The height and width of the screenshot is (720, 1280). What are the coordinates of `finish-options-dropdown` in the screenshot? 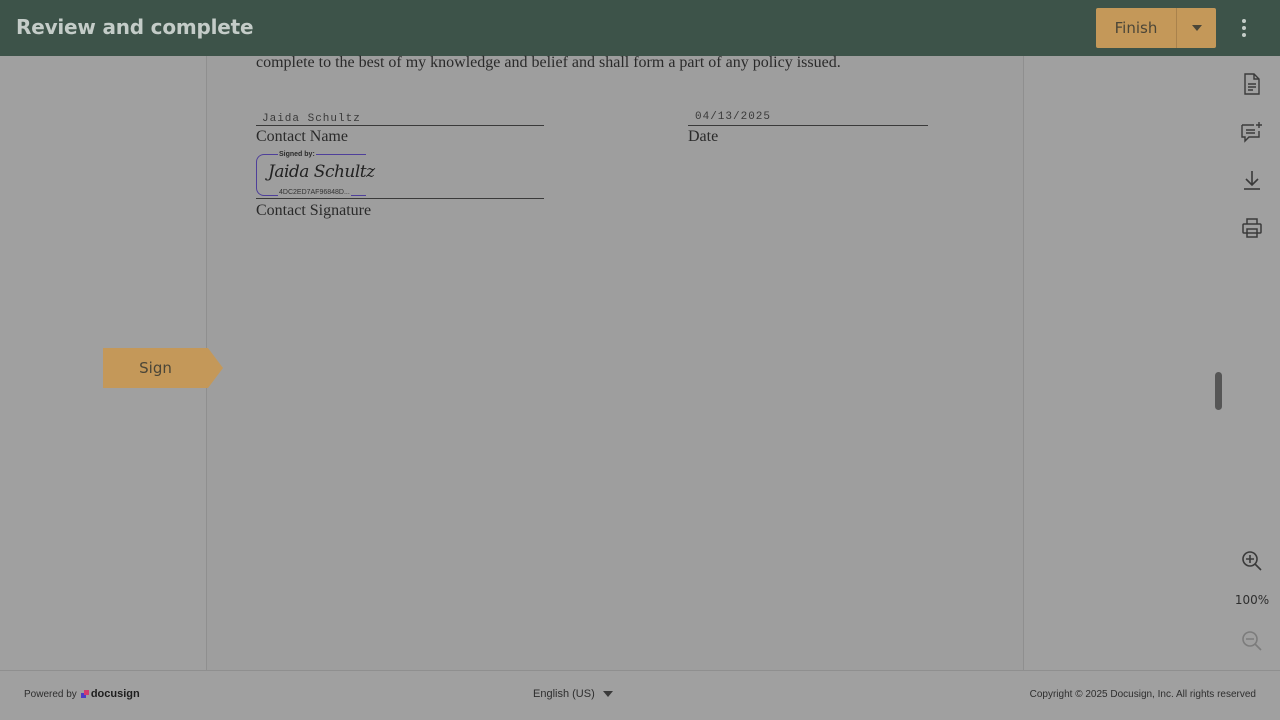 It's located at (1196, 28).